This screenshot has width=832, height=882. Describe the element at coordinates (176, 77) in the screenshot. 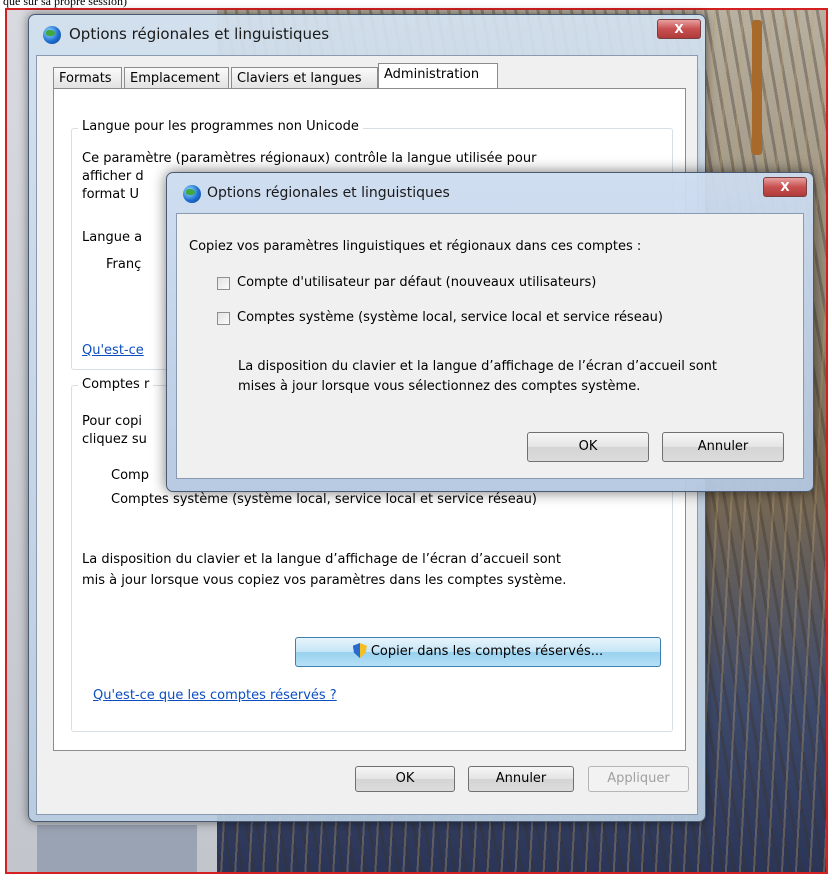

I see `tab-emplacement: Emplacement` at that location.